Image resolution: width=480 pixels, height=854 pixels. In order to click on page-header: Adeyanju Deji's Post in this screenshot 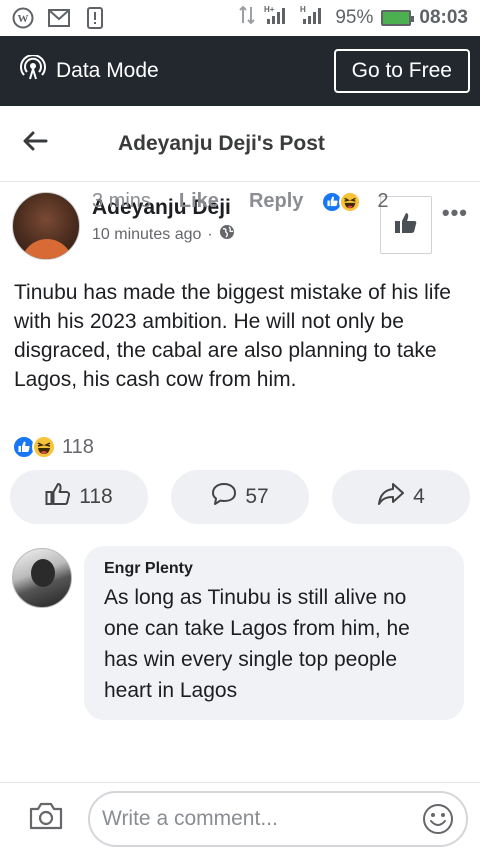, I will do `click(240, 144)`.